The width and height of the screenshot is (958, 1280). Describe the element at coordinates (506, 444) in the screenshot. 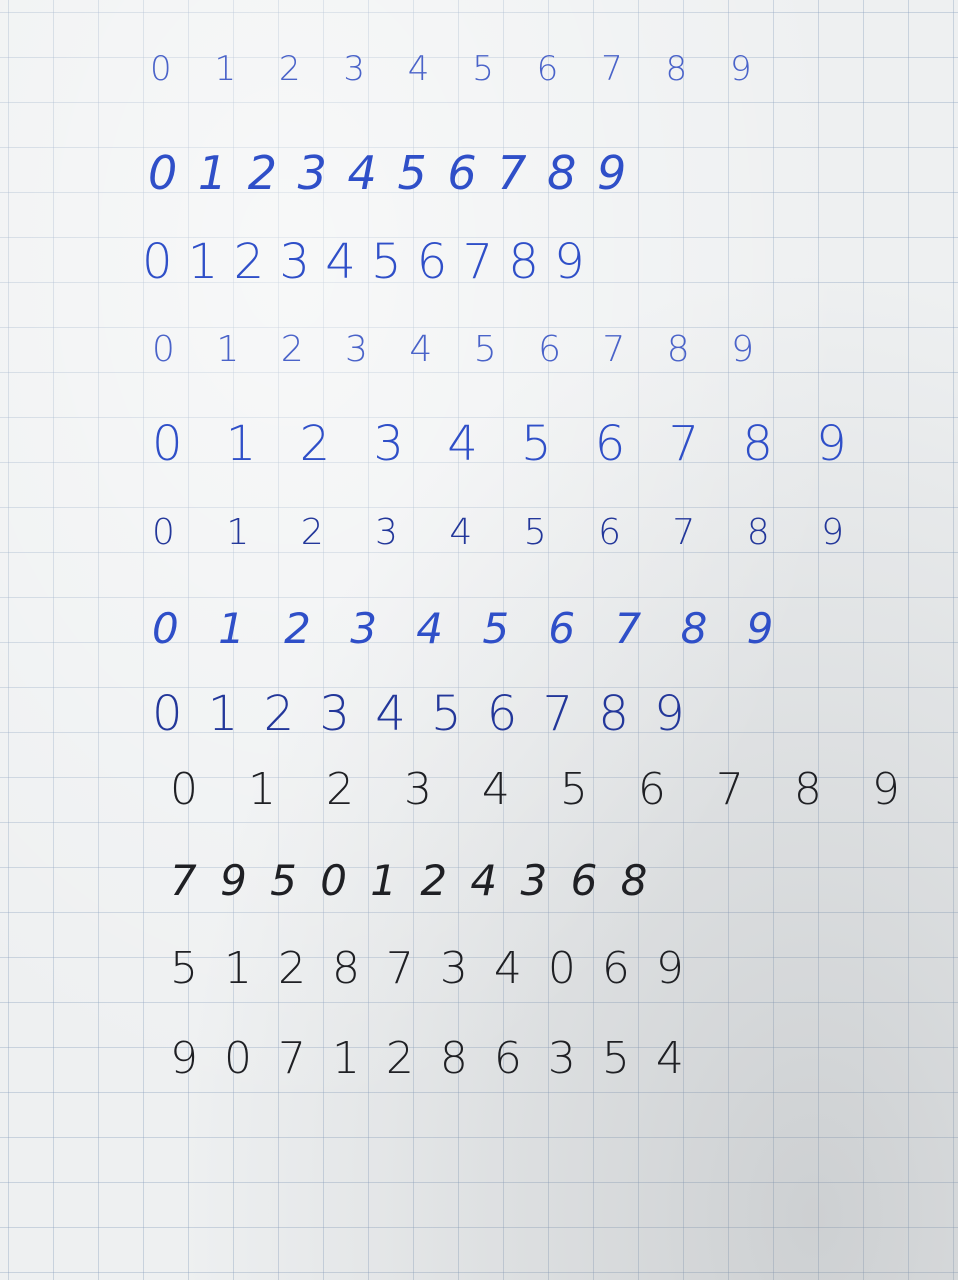

I see `digit-row-5: 0 1 2 3 4 5 6 7 8 9` at that location.